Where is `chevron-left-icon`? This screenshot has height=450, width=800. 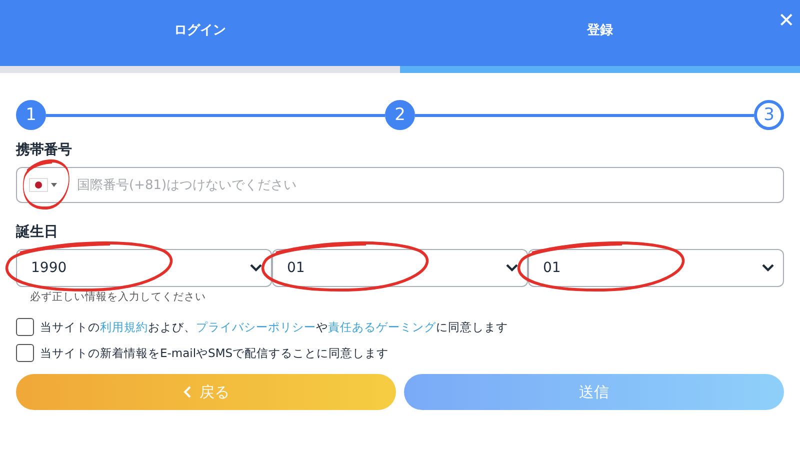
chevron-left-icon is located at coordinates (187, 392).